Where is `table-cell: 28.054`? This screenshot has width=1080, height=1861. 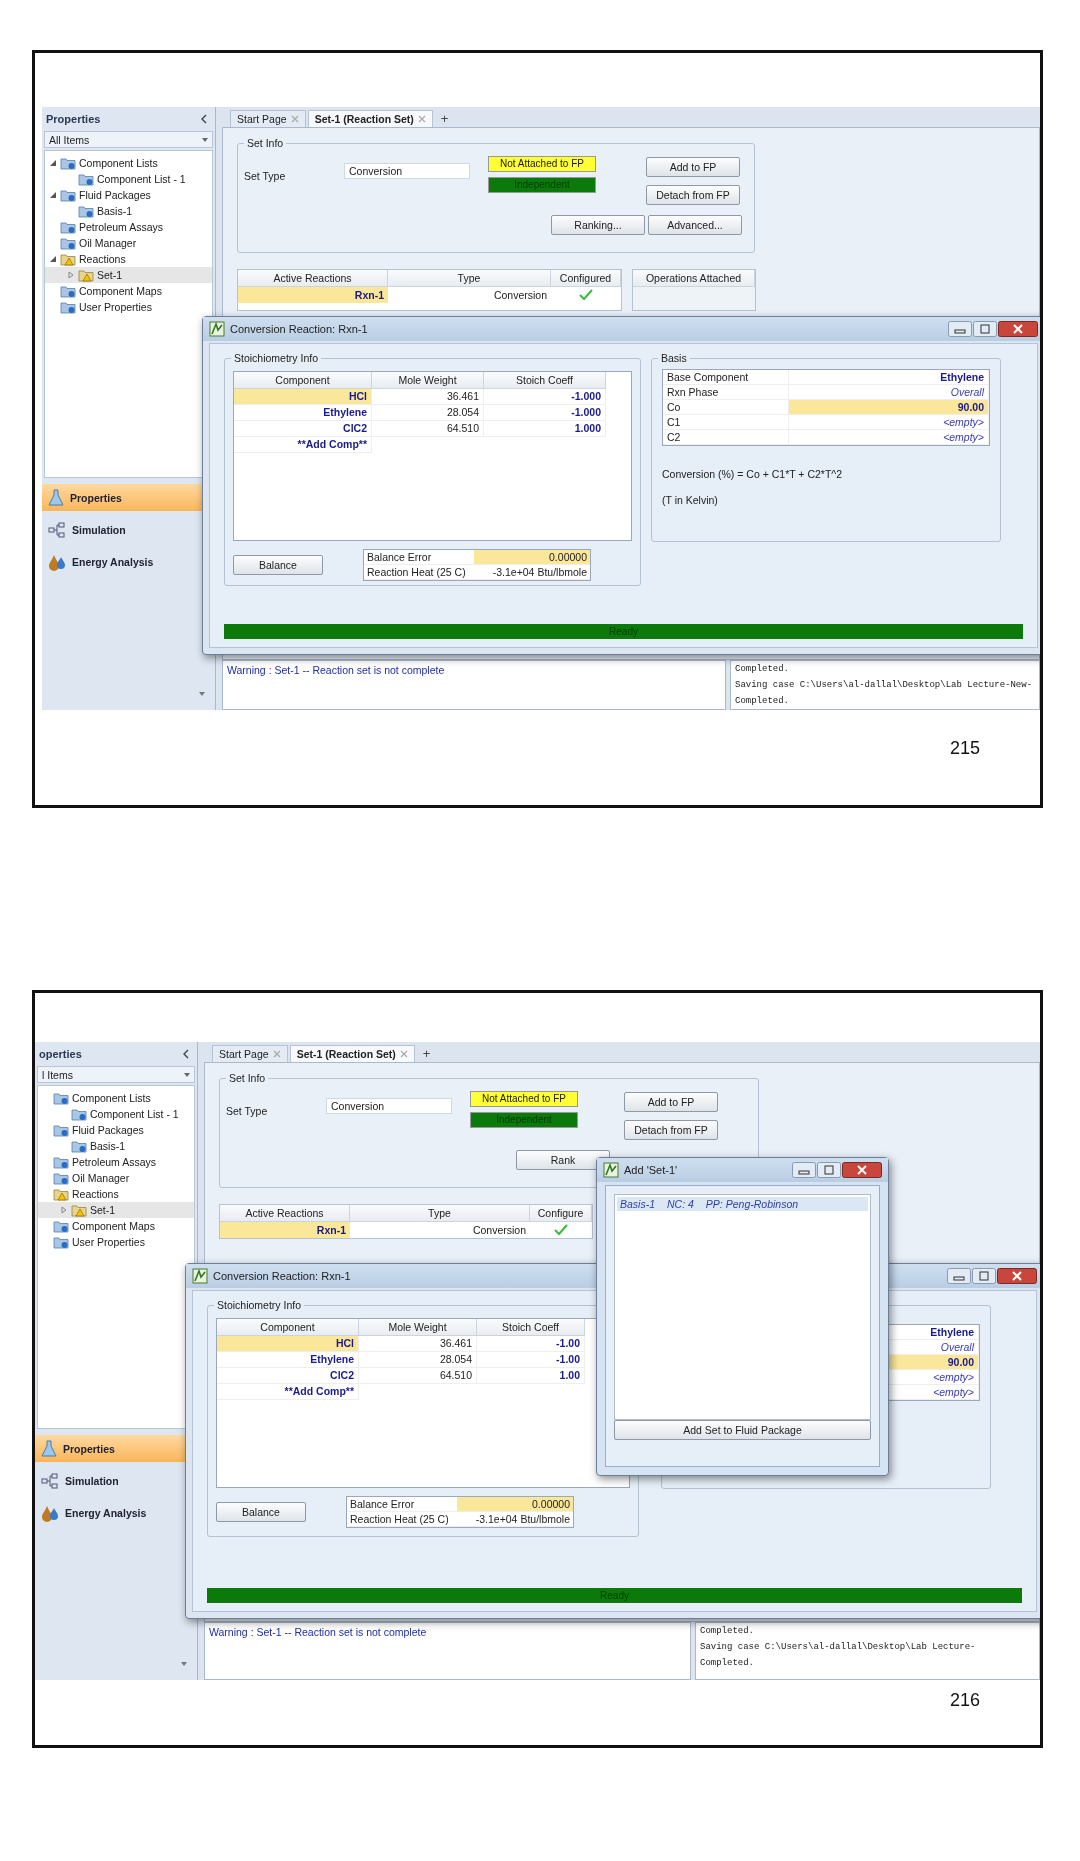
table-cell: 28.054 is located at coordinates (428, 413).